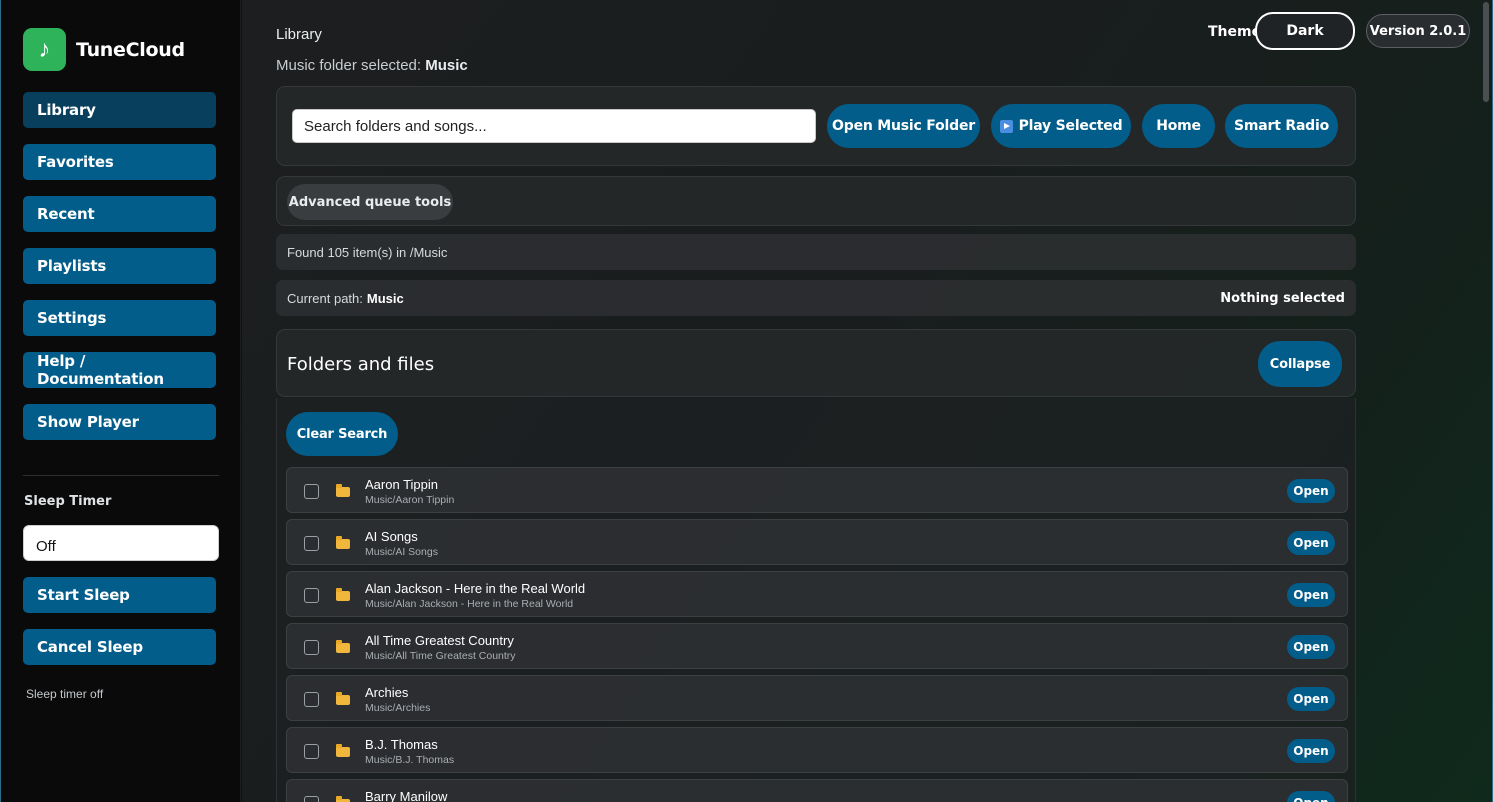 Image resolution: width=1493 pixels, height=802 pixels. I want to click on page-title: Library, so click(299, 34).